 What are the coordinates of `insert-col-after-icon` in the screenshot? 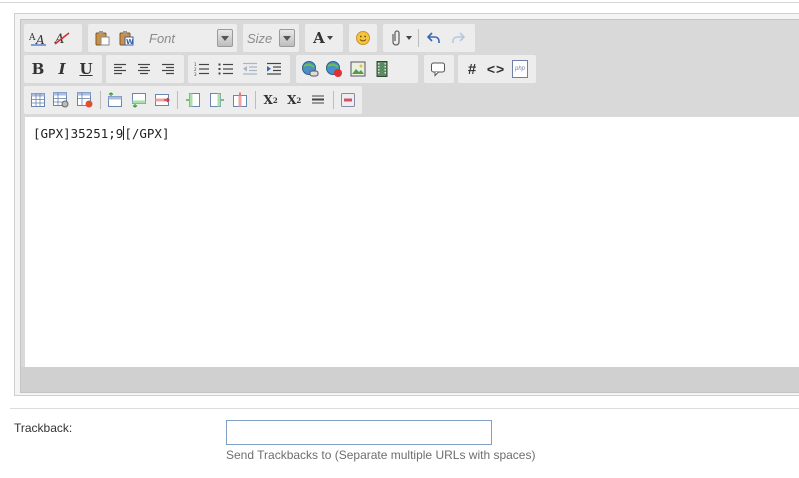 It's located at (217, 100).